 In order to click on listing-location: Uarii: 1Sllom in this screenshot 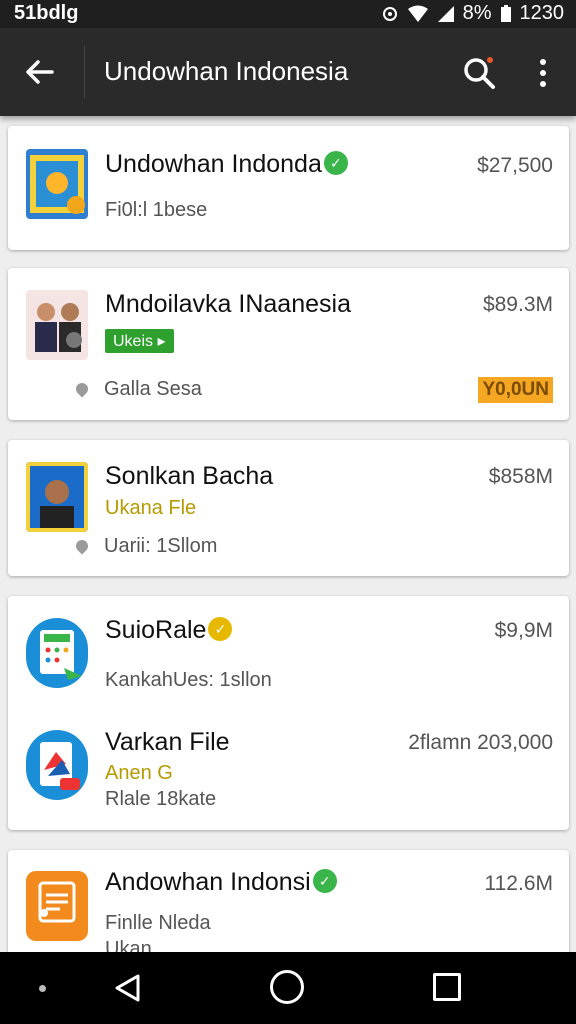, I will do `click(145, 546)`.